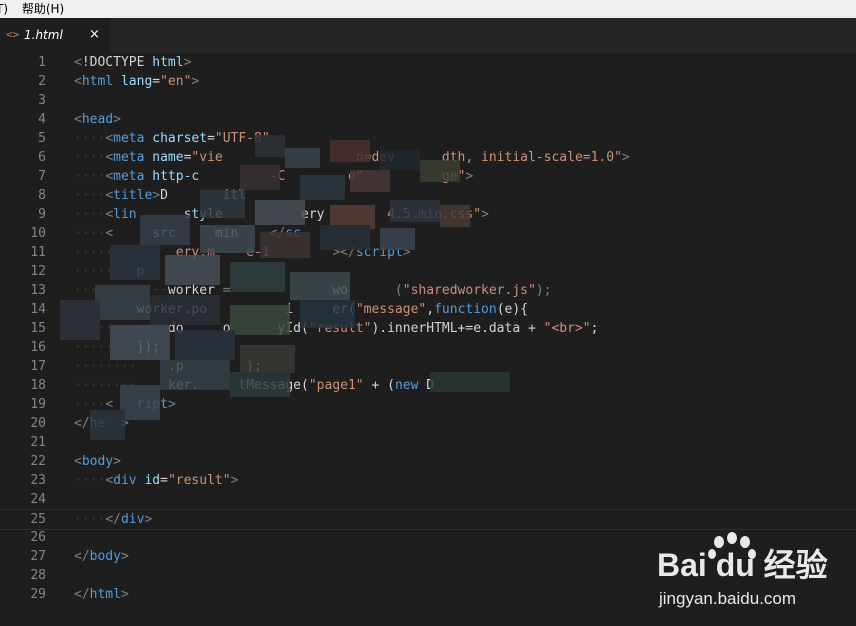  Describe the element at coordinates (391, 309) in the screenshot. I see `code-token: "message"` at that location.